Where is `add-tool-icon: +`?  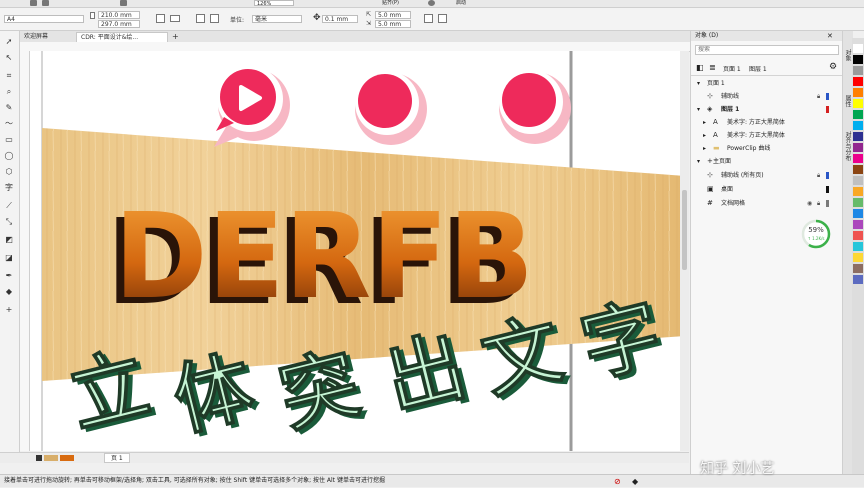 add-tool-icon: + is located at coordinates (9, 309).